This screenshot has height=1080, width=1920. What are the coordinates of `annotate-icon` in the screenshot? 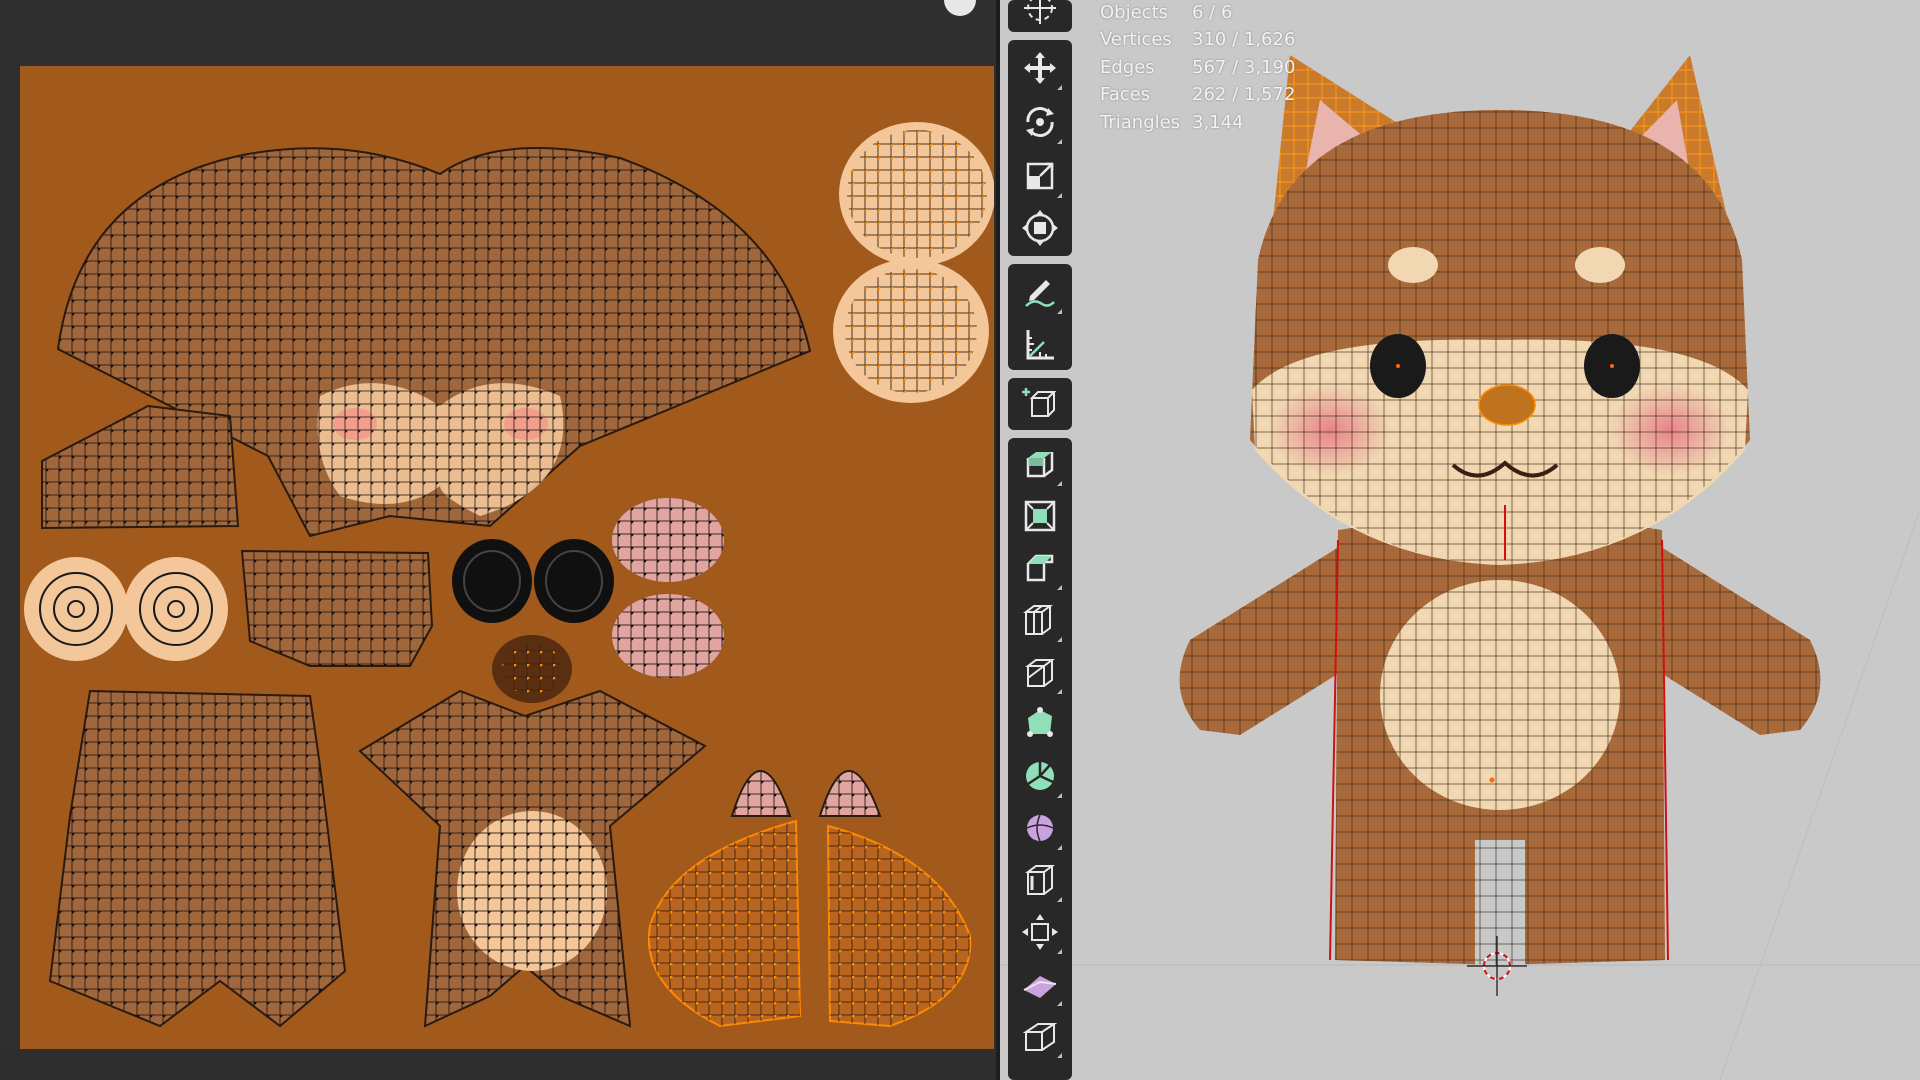 It's located at (1040, 293).